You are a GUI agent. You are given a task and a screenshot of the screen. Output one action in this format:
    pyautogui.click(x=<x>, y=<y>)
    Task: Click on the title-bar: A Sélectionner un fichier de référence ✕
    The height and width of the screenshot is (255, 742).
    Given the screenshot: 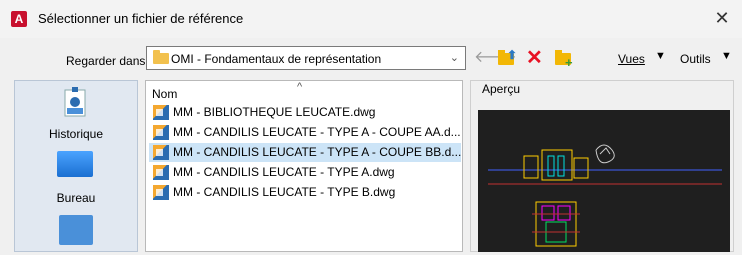 What is the action you would take?
    pyautogui.click(x=371, y=19)
    